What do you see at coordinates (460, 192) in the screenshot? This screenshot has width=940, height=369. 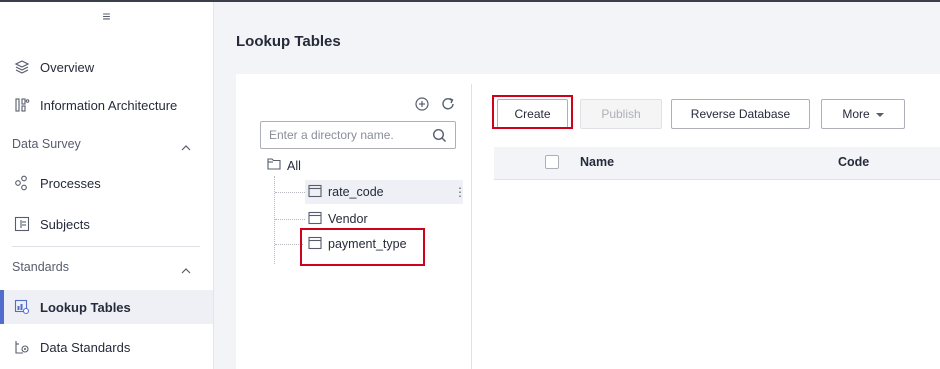 I see `more-actions-icon: ⋮` at bounding box center [460, 192].